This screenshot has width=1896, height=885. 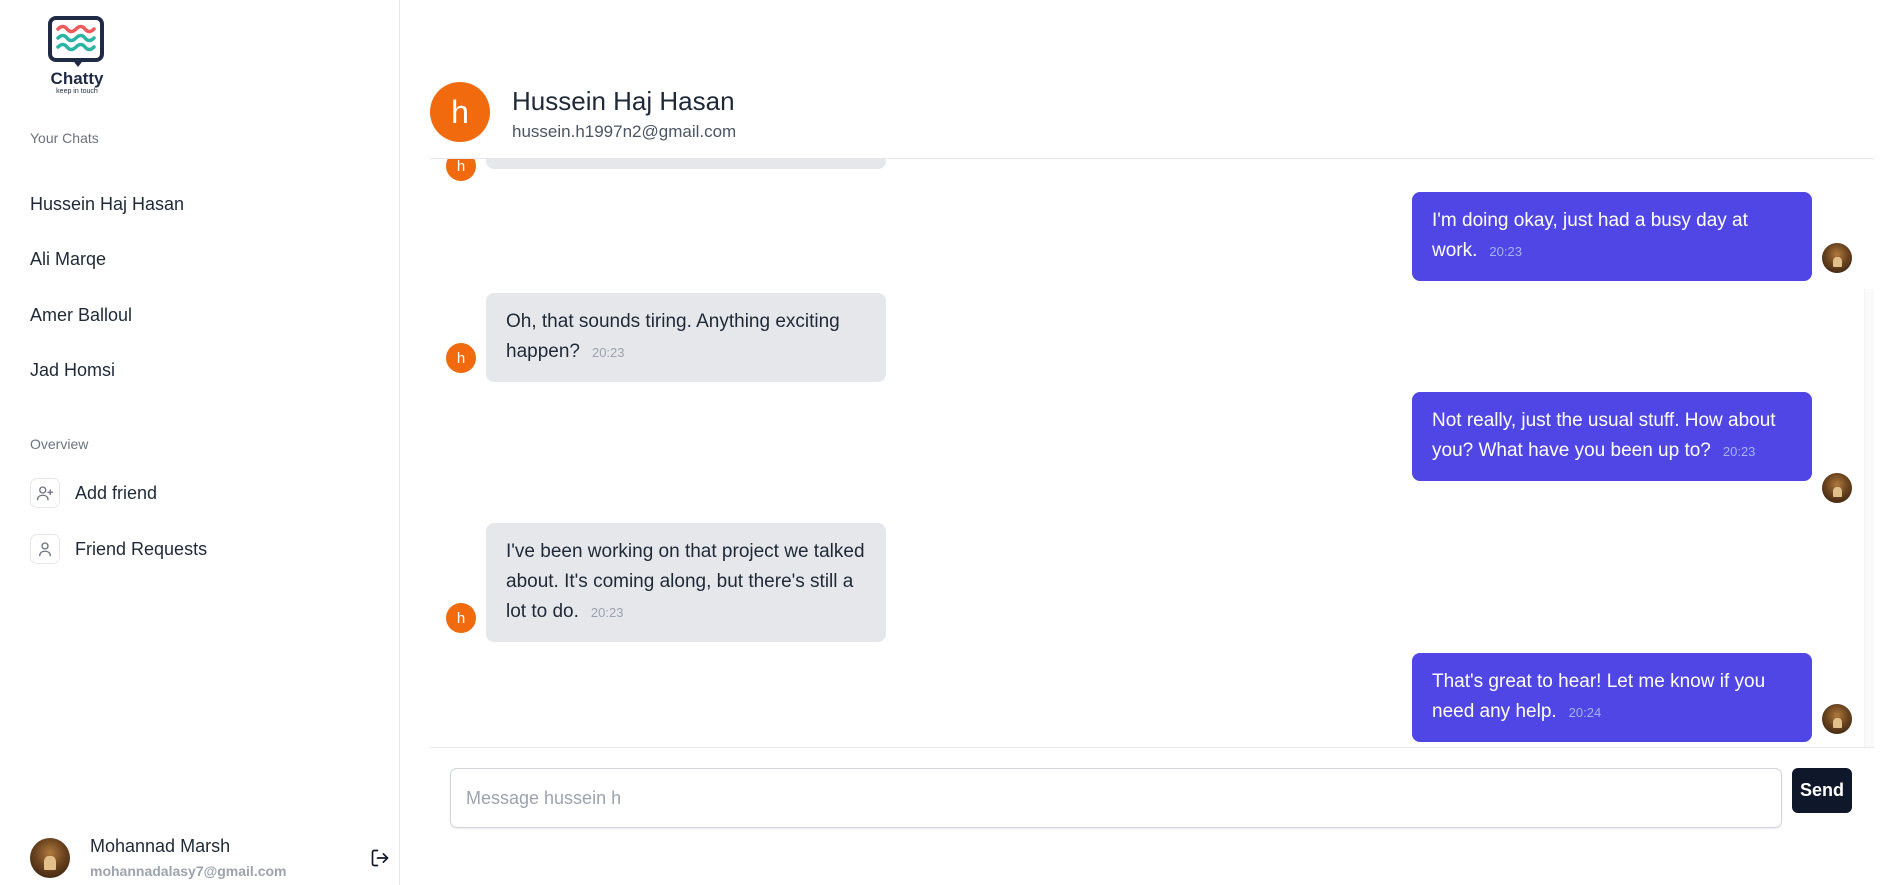 What do you see at coordinates (45, 549) in the screenshot?
I see `user-icon` at bounding box center [45, 549].